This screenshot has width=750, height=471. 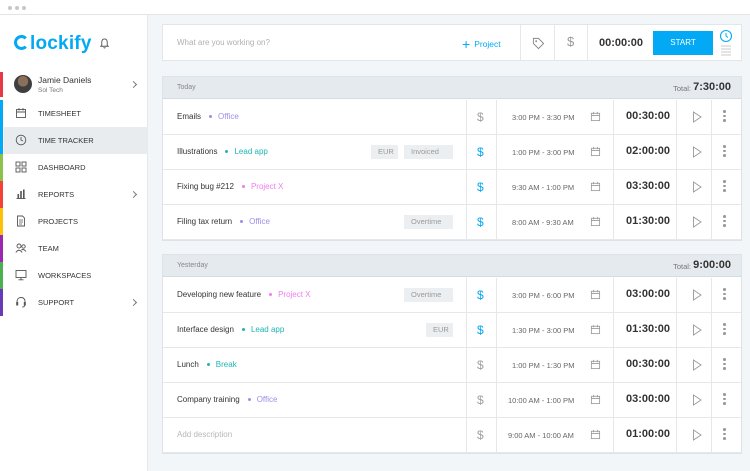 What do you see at coordinates (570, 41) in the screenshot?
I see `dollar-icon: $` at bounding box center [570, 41].